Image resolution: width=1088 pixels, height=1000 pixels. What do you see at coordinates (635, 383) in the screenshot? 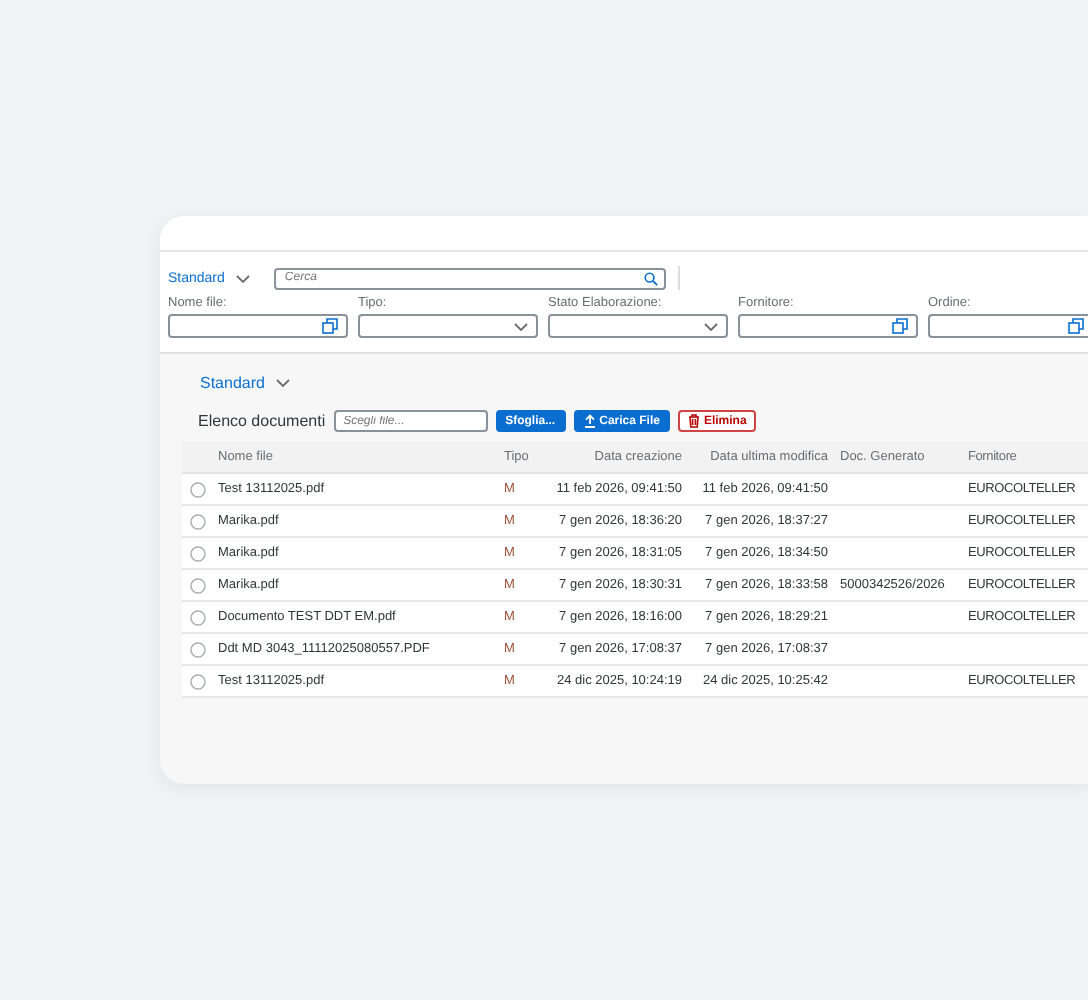
I see `table-variant-selector: Standard` at bounding box center [635, 383].